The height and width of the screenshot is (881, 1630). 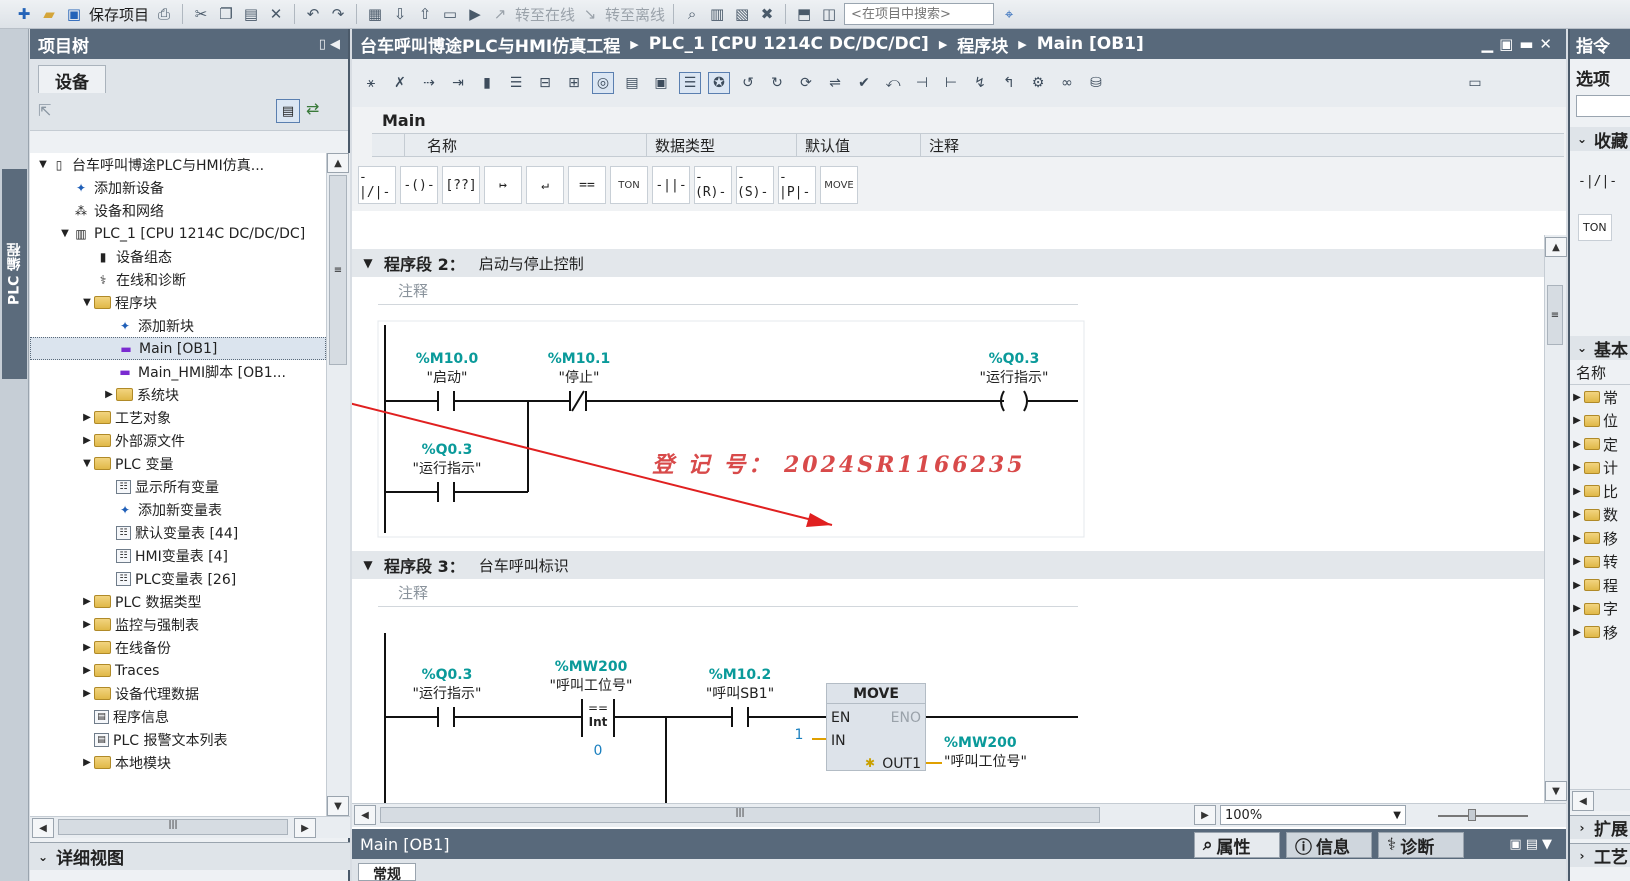 What do you see at coordinates (797, 185) in the screenshot?
I see `ladder-instruction-button: -|P|-` at bounding box center [797, 185].